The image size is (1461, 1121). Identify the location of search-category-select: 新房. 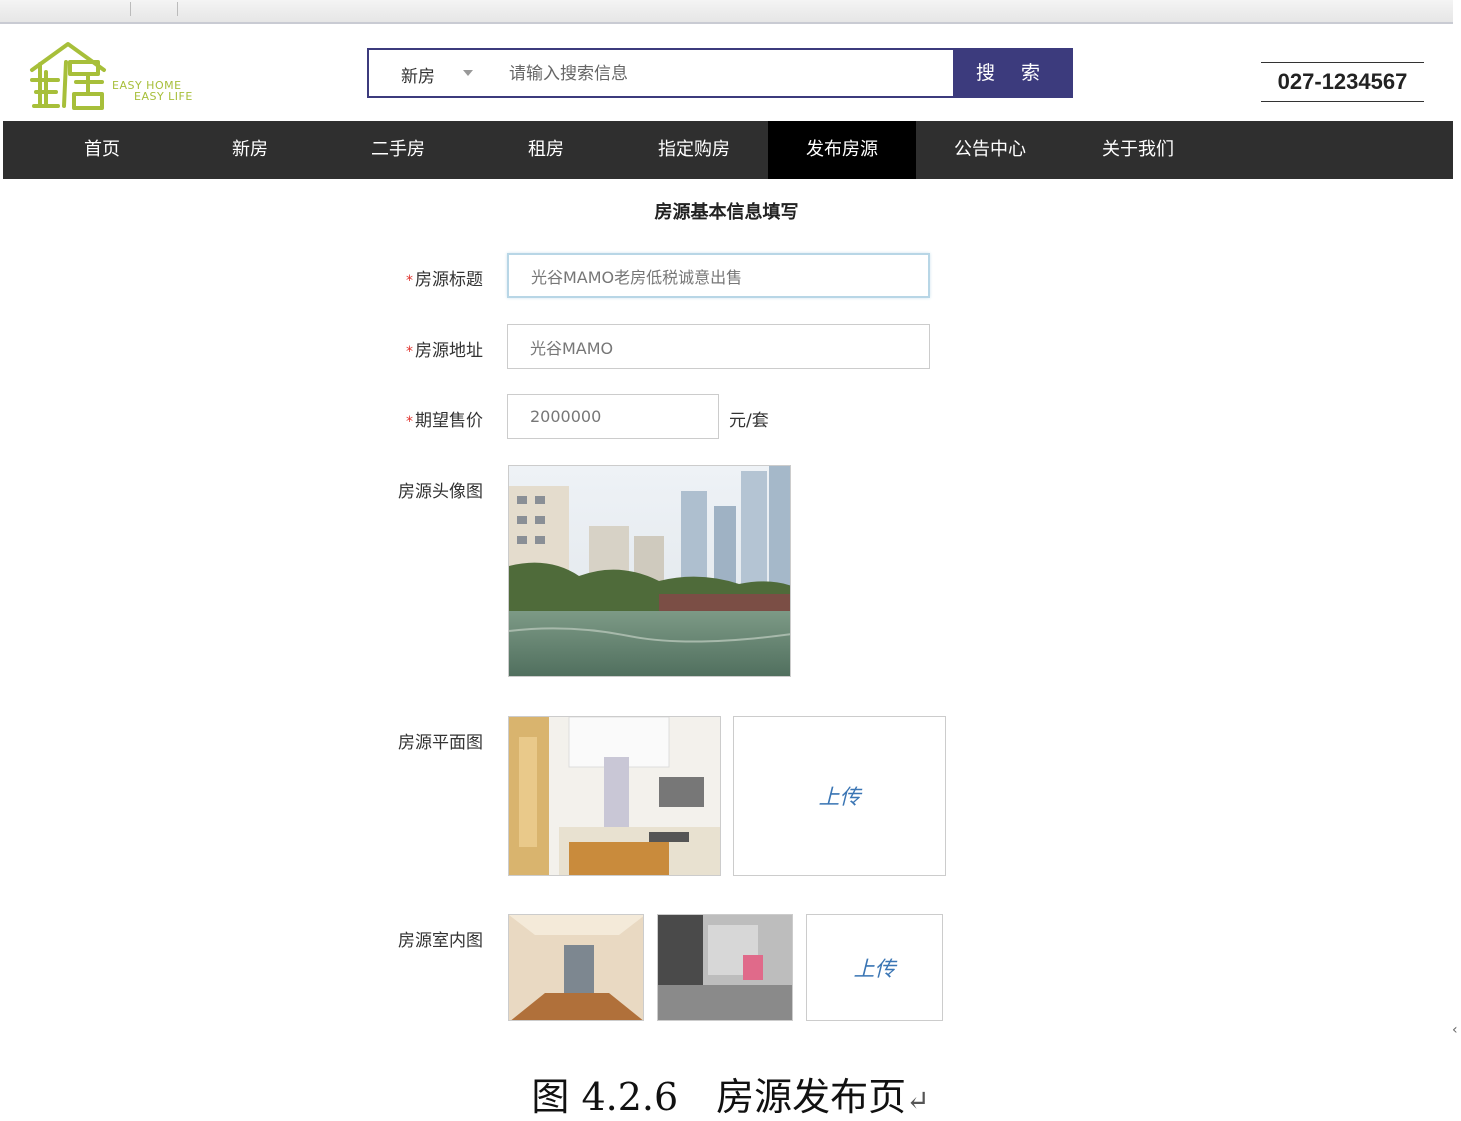
(418, 74).